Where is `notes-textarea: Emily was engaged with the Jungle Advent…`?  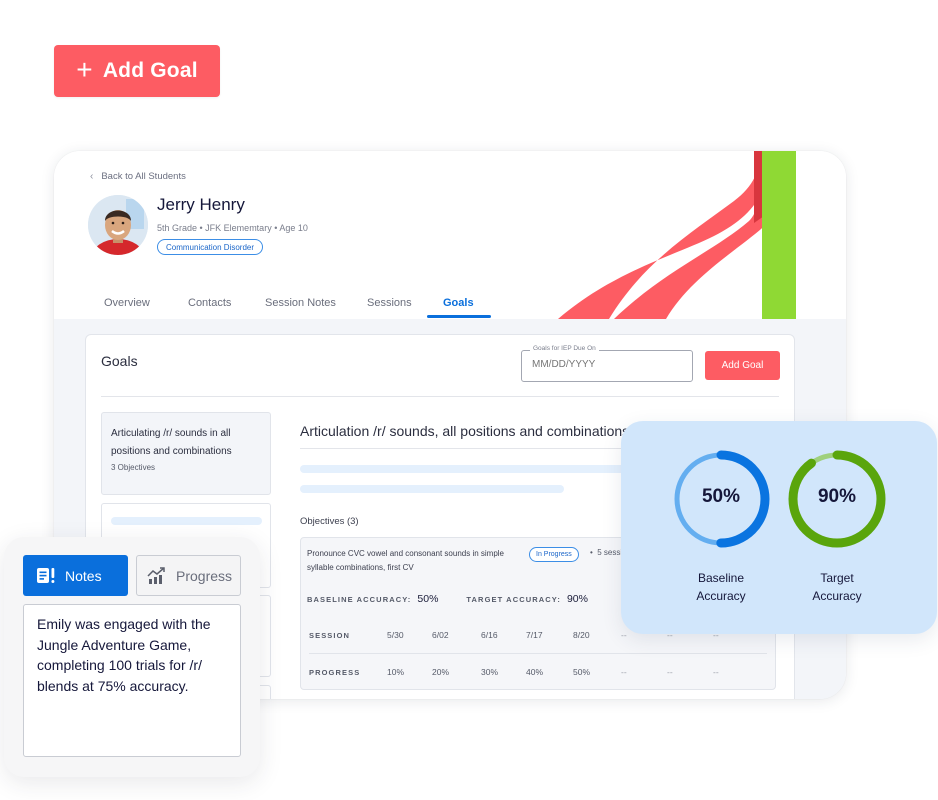 notes-textarea: Emily was engaged with the Jungle Advent… is located at coordinates (132, 680).